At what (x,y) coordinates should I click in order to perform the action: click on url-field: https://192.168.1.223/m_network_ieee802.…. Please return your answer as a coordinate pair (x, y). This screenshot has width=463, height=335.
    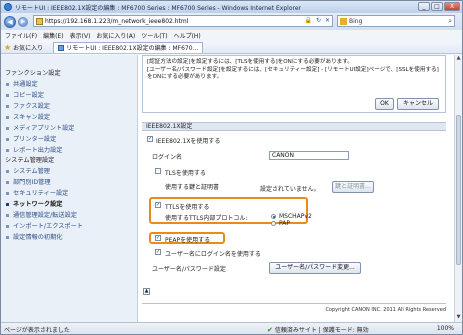
    Looking at the image, I should click on (116, 21).